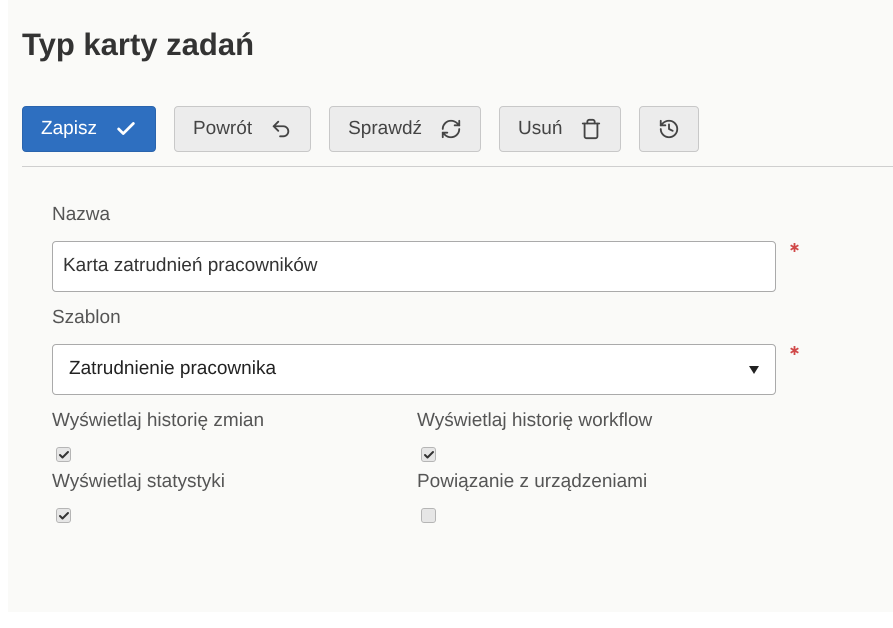 This screenshot has width=893, height=628. I want to click on toolbar-button: Sprawdź, so click(405, 129).